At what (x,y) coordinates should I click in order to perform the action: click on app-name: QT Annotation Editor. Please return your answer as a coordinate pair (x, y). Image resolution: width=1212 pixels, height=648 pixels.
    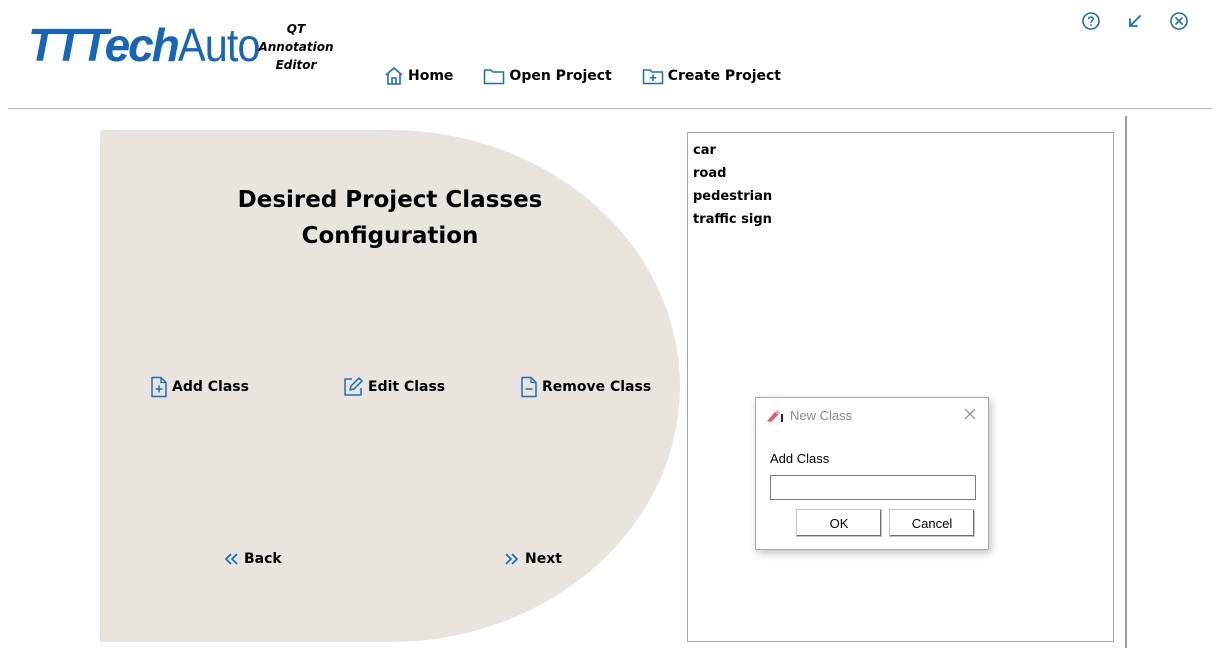
    Looking at the image, I should click on (296, 47).